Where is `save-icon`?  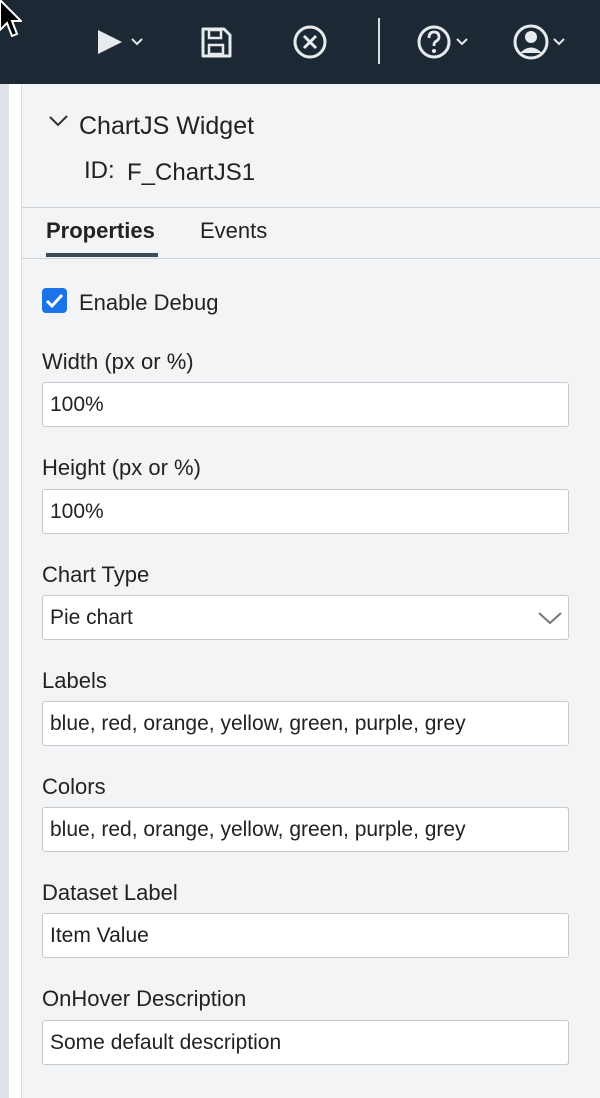 save-icon is located at coordinates (216, 42).